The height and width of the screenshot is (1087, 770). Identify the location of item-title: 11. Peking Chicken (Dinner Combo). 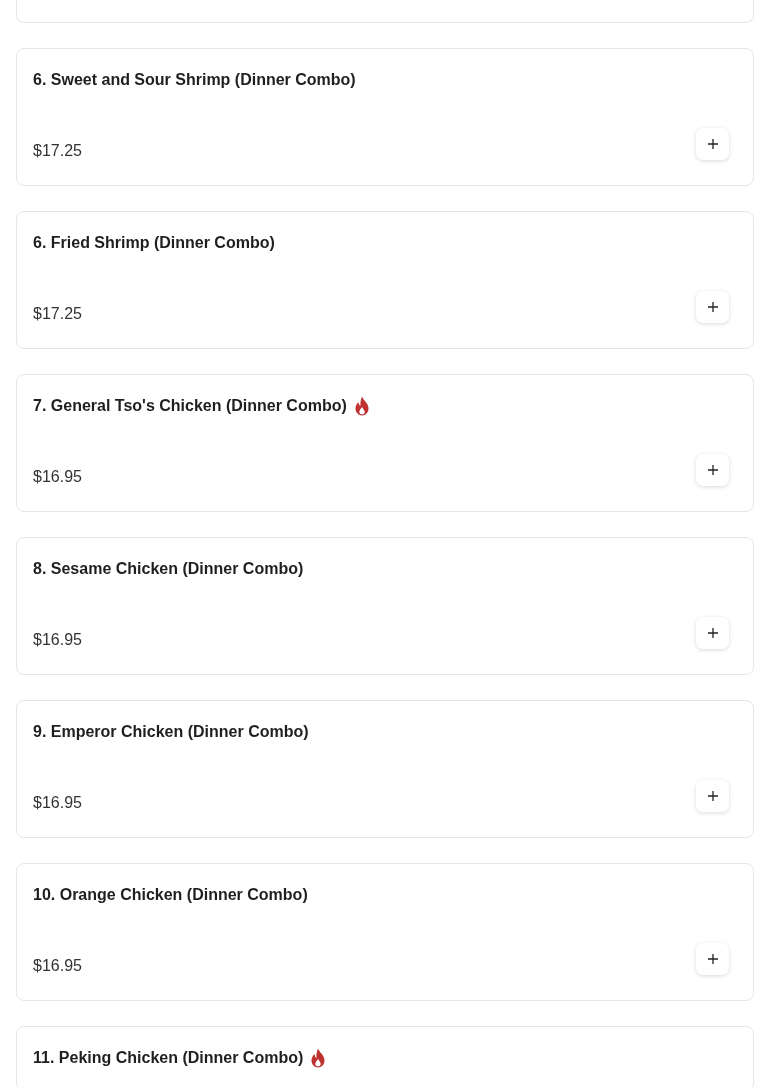
(168, 1058).